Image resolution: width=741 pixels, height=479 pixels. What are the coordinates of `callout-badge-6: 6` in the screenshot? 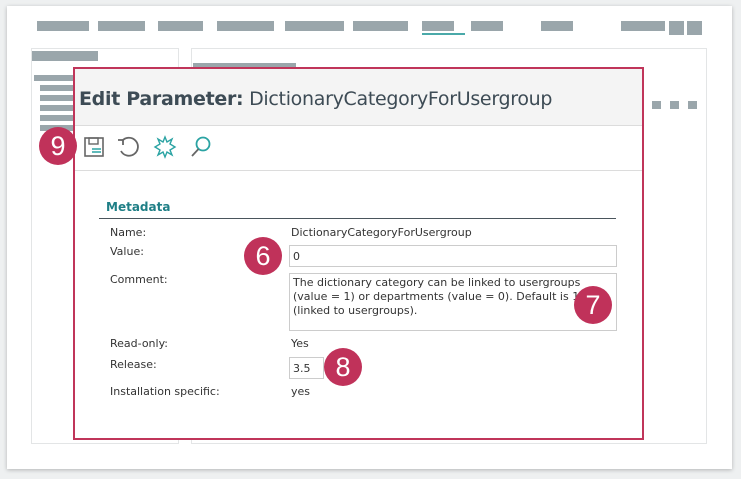 It's located at (263, 256).